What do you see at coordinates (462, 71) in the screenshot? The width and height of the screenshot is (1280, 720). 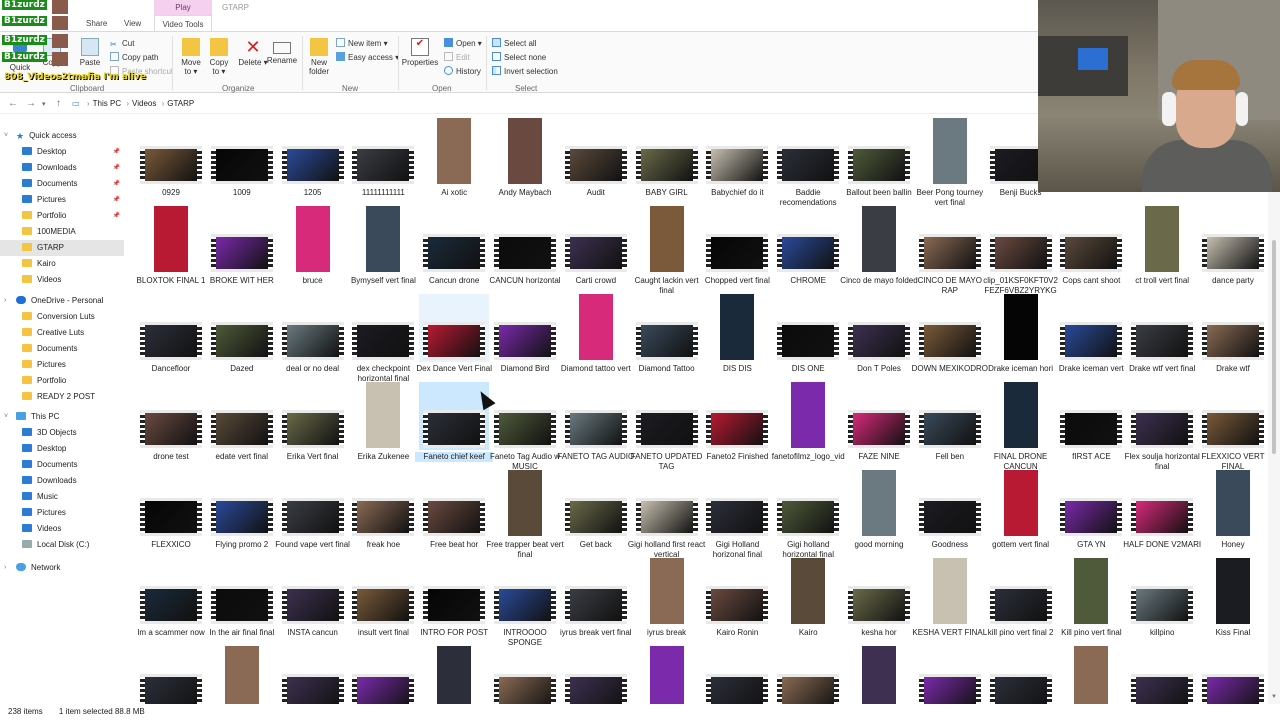 I see `history-button: History` at bounding box center [462, 71].